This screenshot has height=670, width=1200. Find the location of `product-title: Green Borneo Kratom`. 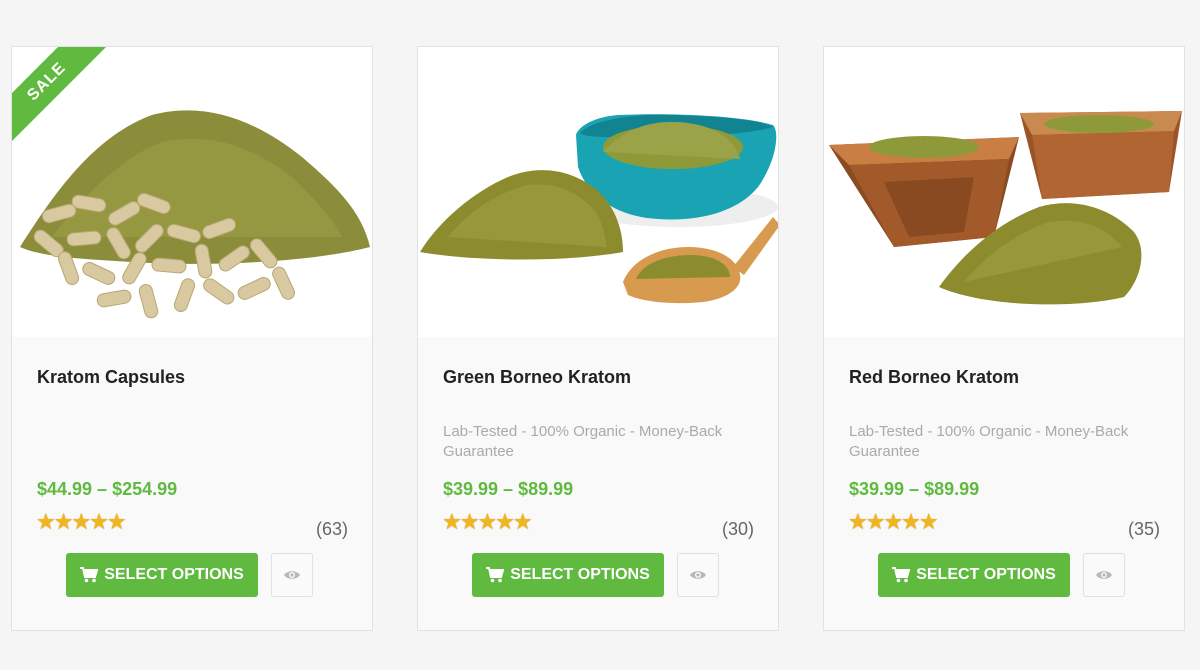

product-title: Green Borneo Kratom is located at coordinates (537, 377).